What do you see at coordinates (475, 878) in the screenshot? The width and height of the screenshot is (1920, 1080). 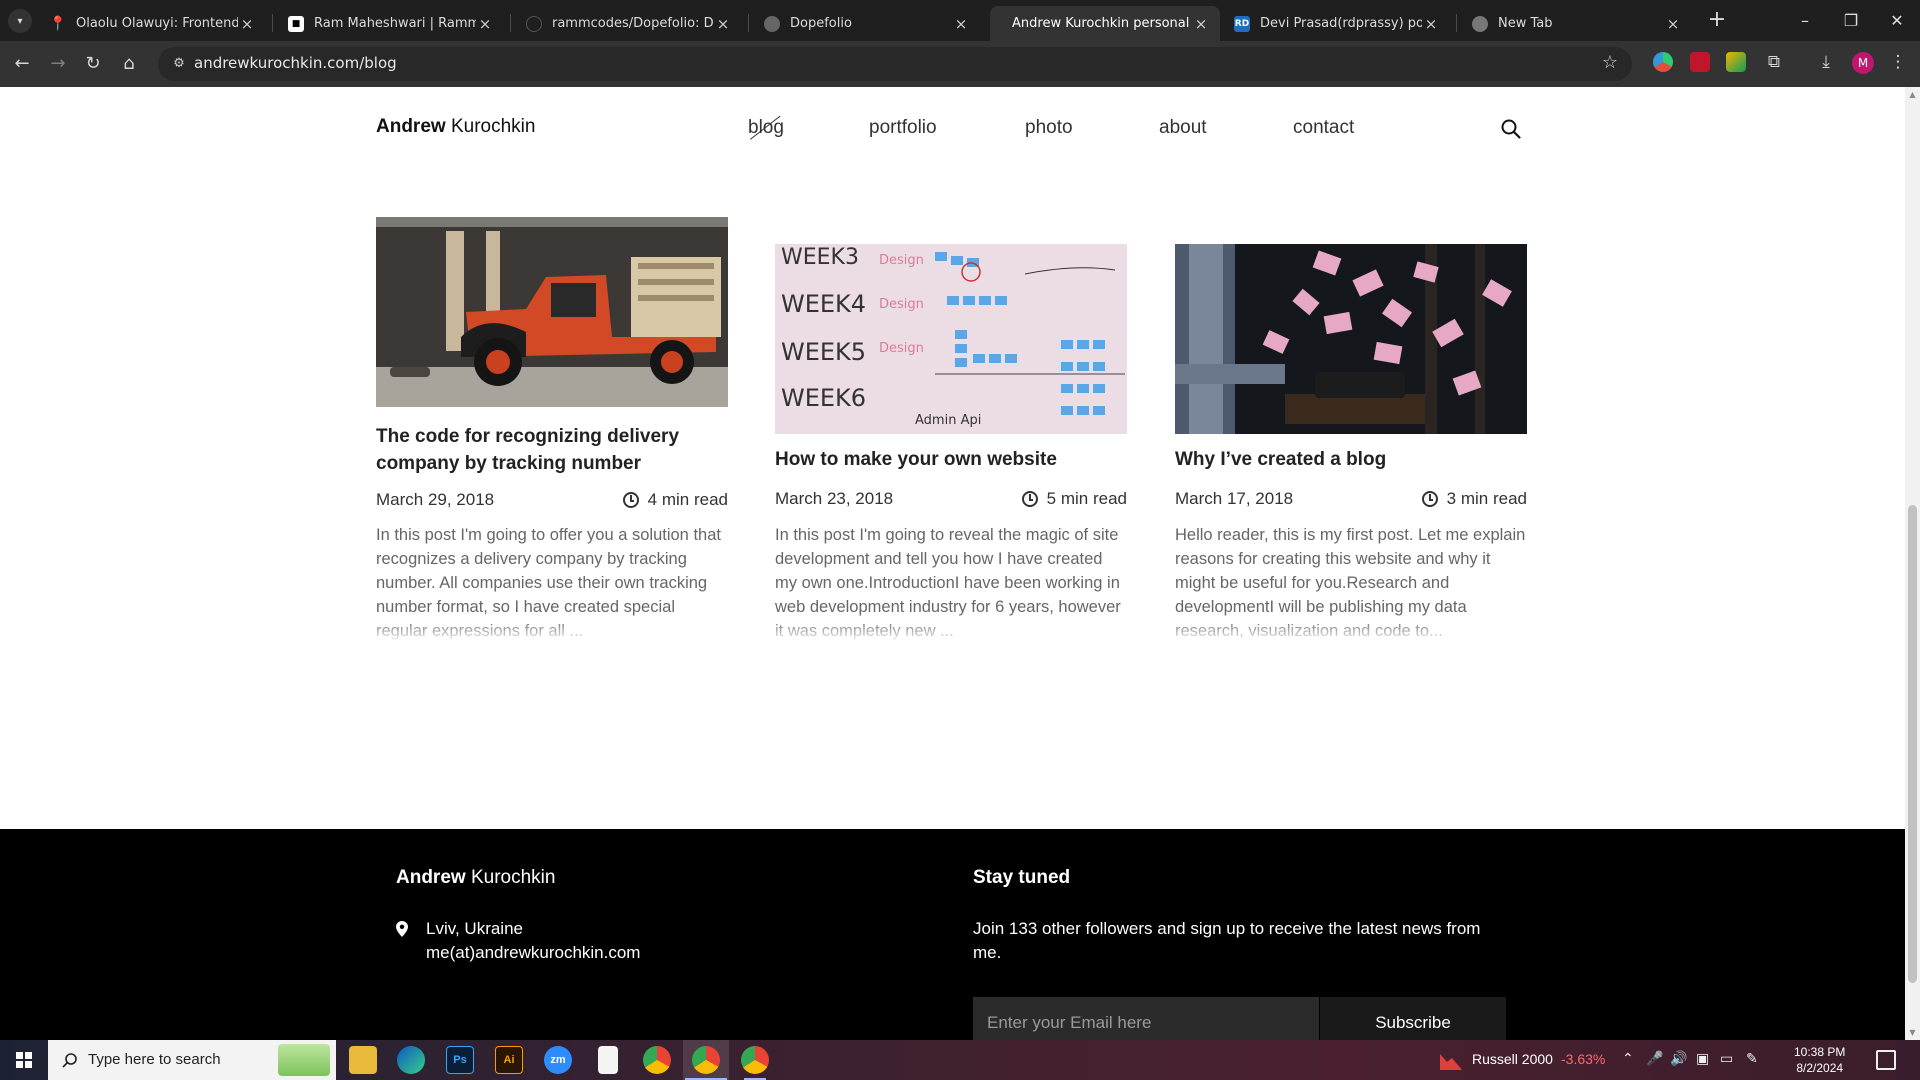 I see `footer-brand: Andrew Kurochkin` at bounding box center [475, 878].